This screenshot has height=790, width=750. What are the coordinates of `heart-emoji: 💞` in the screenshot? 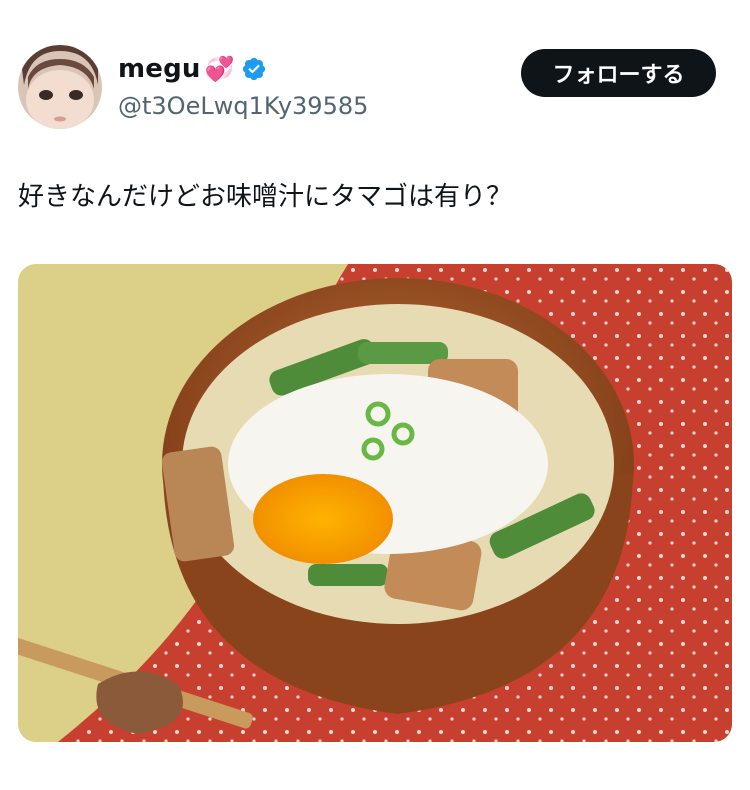 It's located at (219, 69).